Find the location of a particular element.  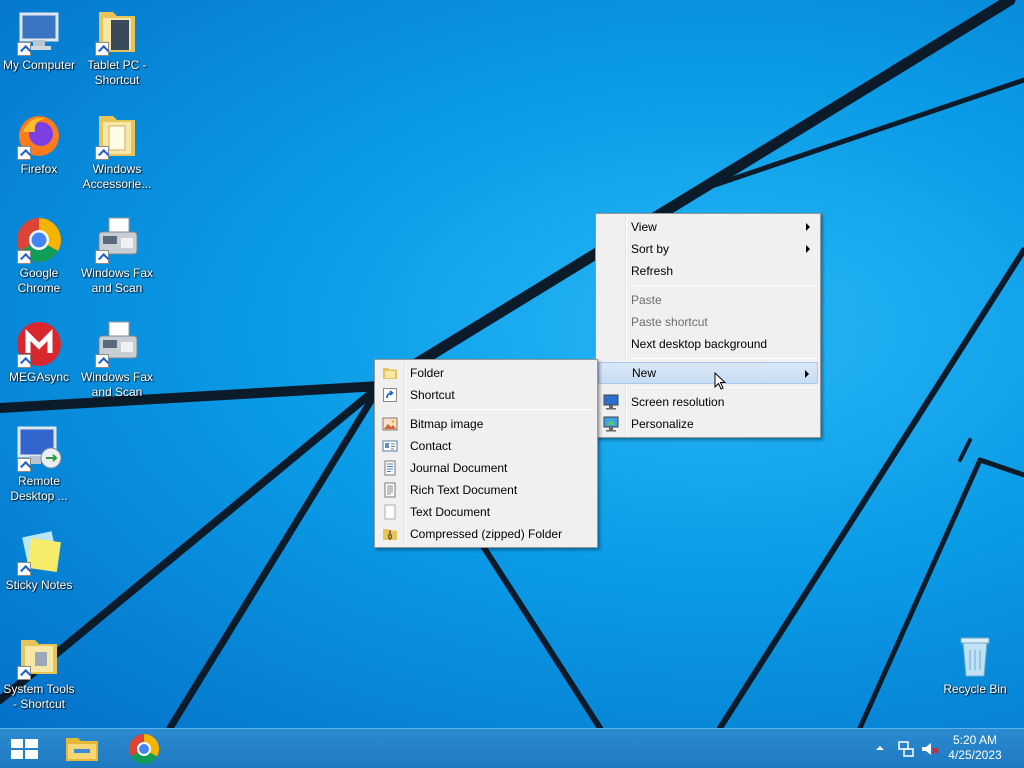

desktop-icon-windows-fax-scan-1: Windows Fax and Scan is located at coordinates (117, 256).